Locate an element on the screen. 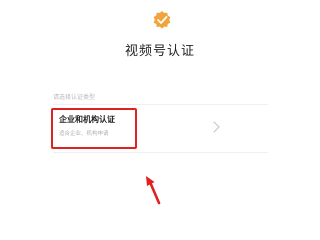 The image size is (320, 240). highlight-box is located at coordinates (94, 128).